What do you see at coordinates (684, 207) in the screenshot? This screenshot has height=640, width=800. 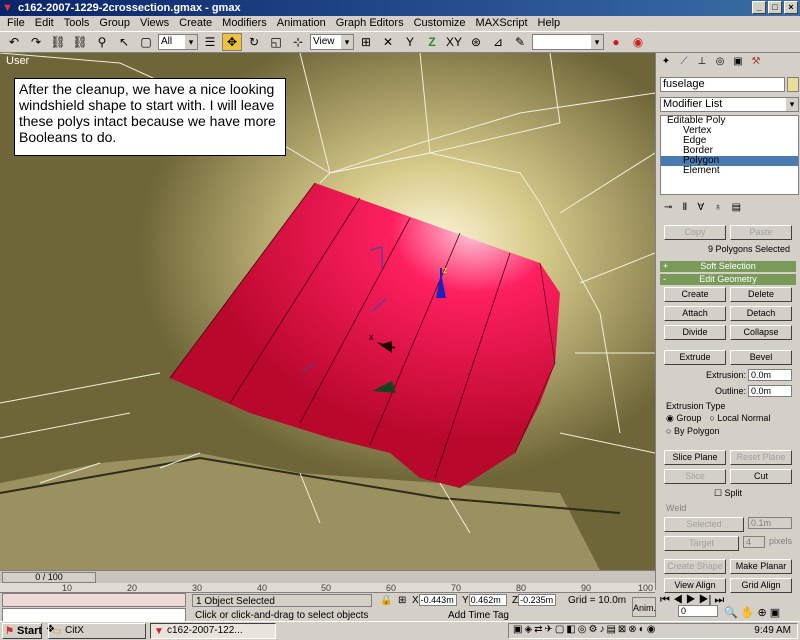 I see `show-end-result-icon: Ⅱ` at bounding box center [684, 207].